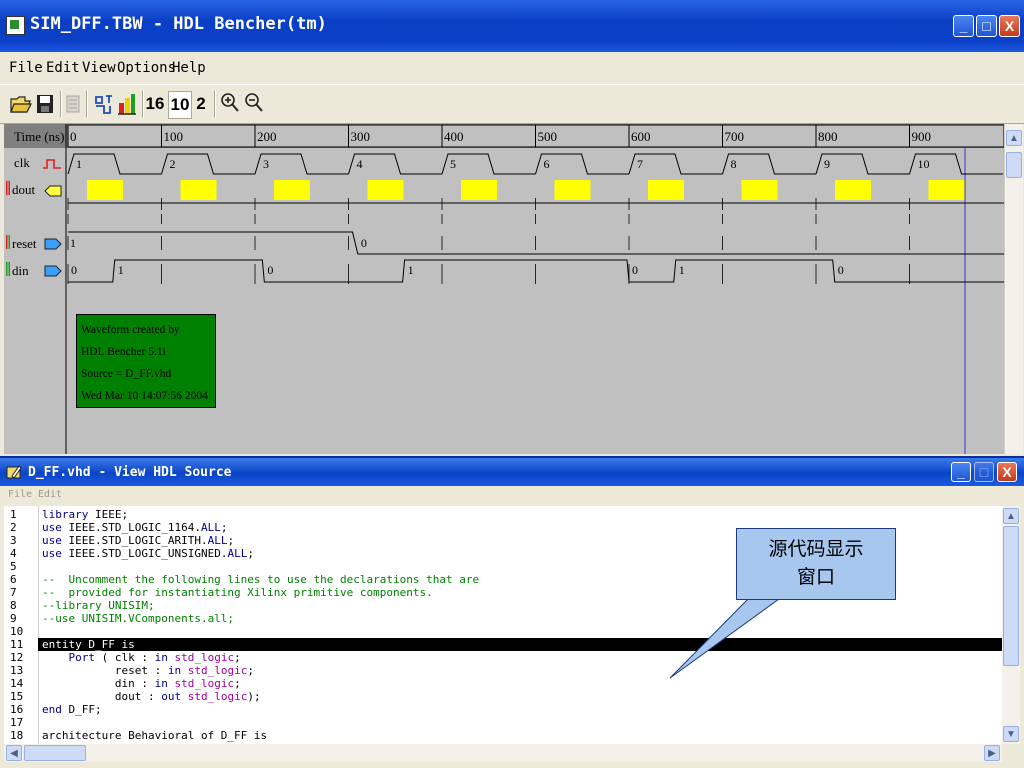  Describe the element at coordinates (267, 136) in the screenshot. I see `time-tick-label: 200` at that location.